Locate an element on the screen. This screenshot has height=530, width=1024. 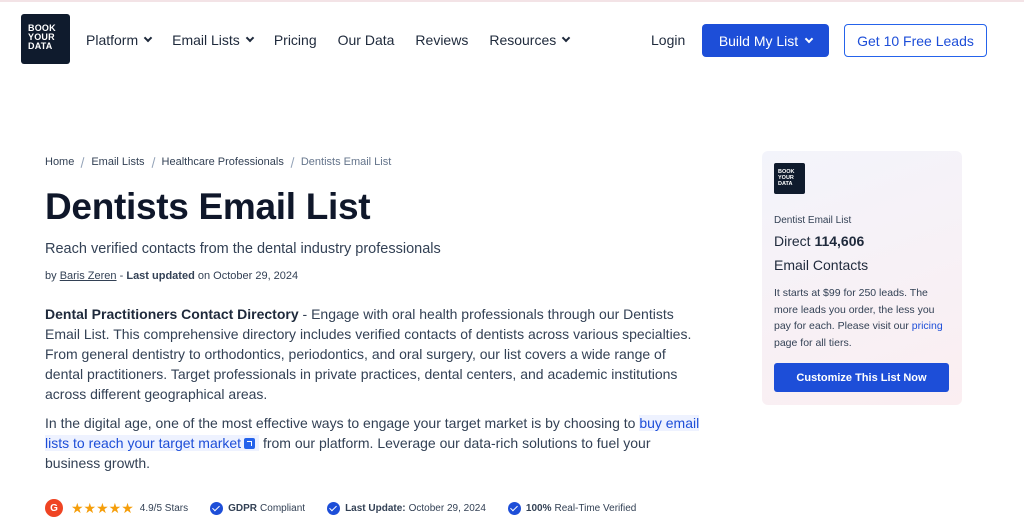
customize-list-button: Customize This List Now is located at coordinates (861, 377).